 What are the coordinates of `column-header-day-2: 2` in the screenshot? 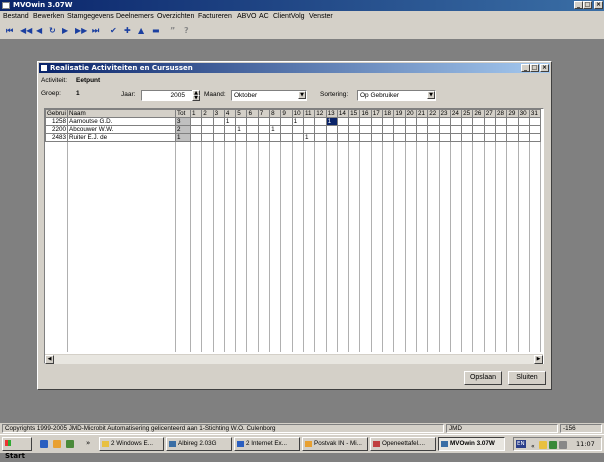 It's located at (207, 113).